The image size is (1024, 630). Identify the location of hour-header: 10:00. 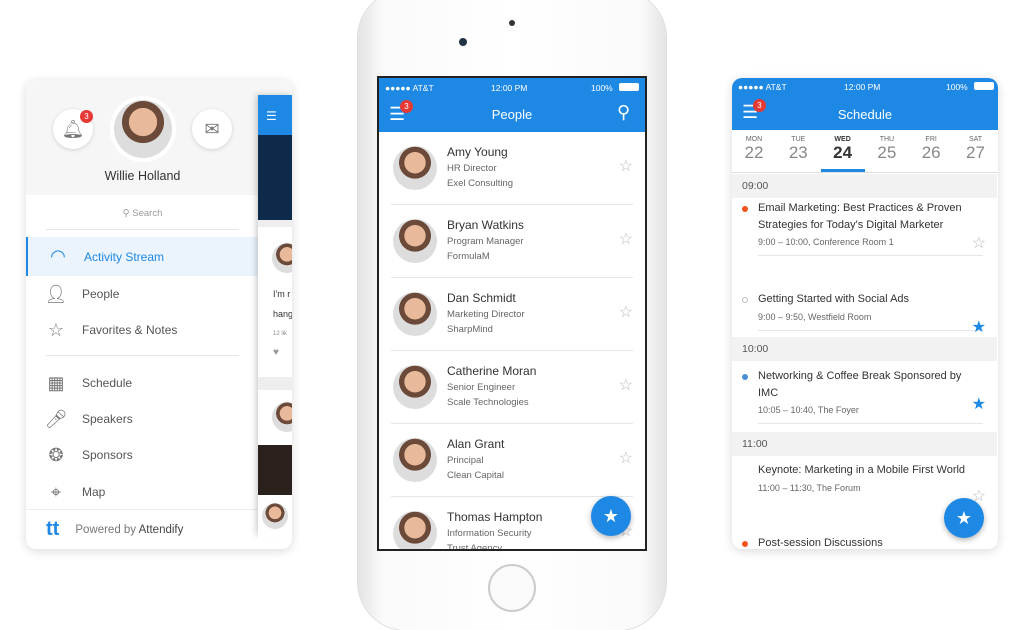
(864, 349).